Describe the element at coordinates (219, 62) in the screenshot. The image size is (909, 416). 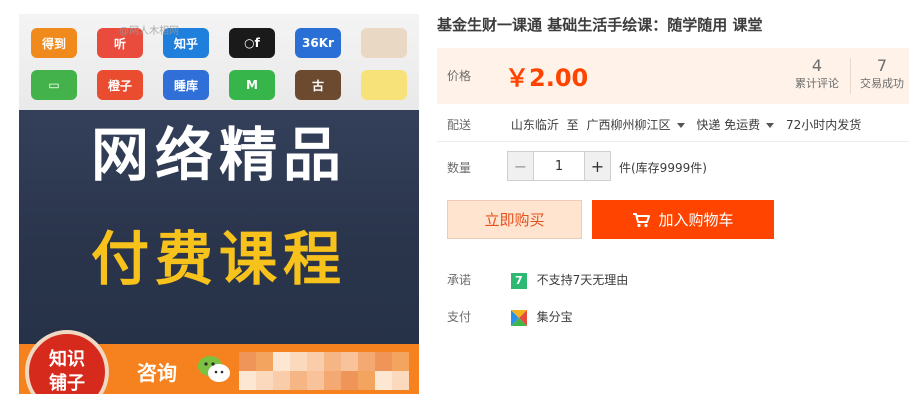
I see `app-icon-grid: 得到听知乎 ○f 36Kr ▭ 橙子 睡库 M 古` at that location.